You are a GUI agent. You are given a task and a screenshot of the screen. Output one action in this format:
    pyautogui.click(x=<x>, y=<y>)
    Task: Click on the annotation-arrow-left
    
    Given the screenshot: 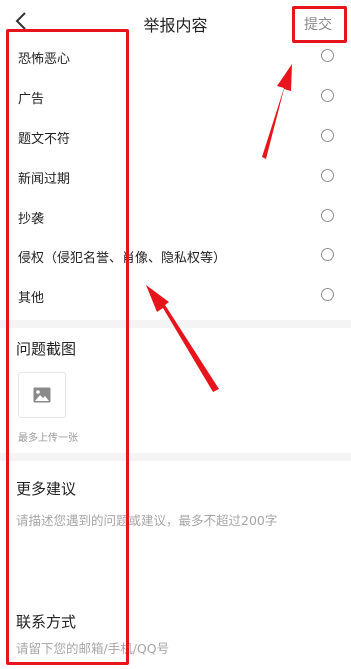 What is the action you would take?
    pyautogui.click(x=182, y=338)
    